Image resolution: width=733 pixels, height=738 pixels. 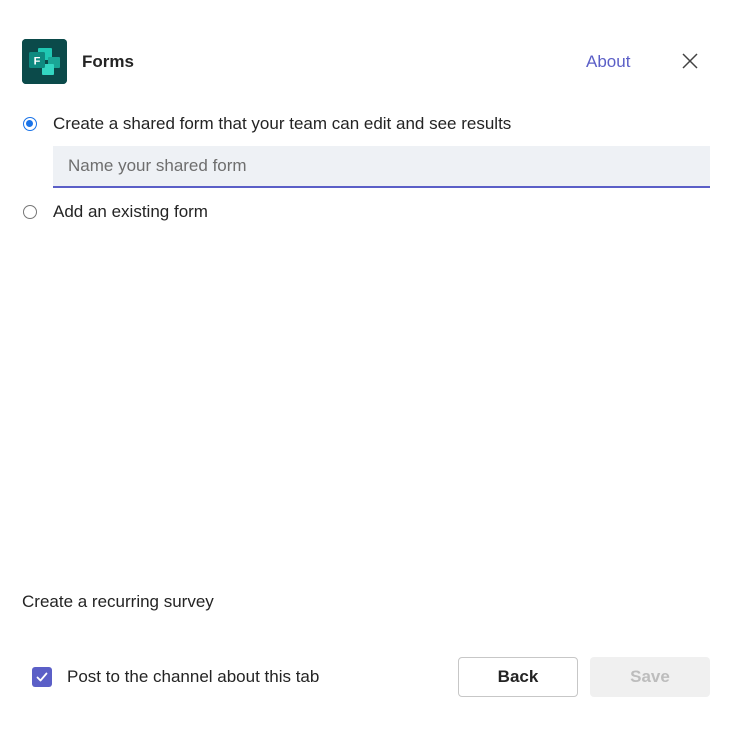 I want to click on post-to-channel-checkbox, so click(x=42, y=677).